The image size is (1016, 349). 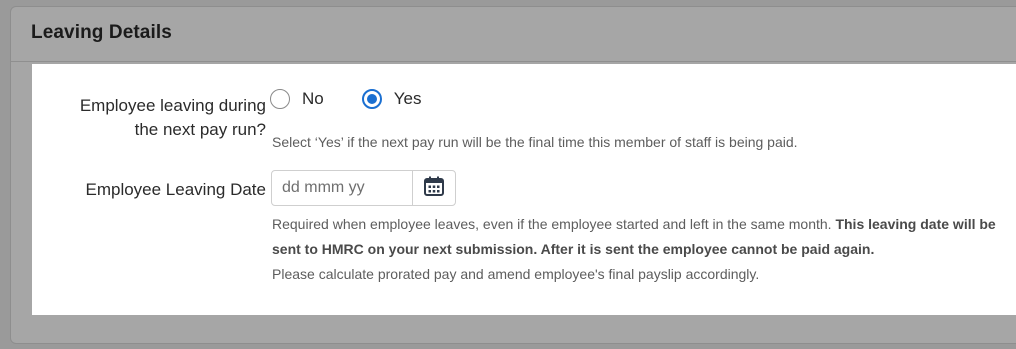 I want to click on radio-no-circle, so click(x=280, y=99).